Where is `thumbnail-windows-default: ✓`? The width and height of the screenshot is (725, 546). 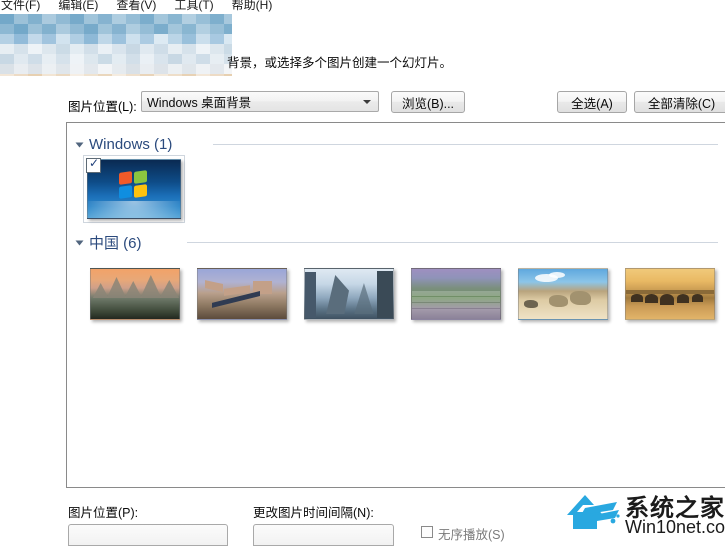 thumbnail-windows-default: ✓ is located at coordinates (134, 189).